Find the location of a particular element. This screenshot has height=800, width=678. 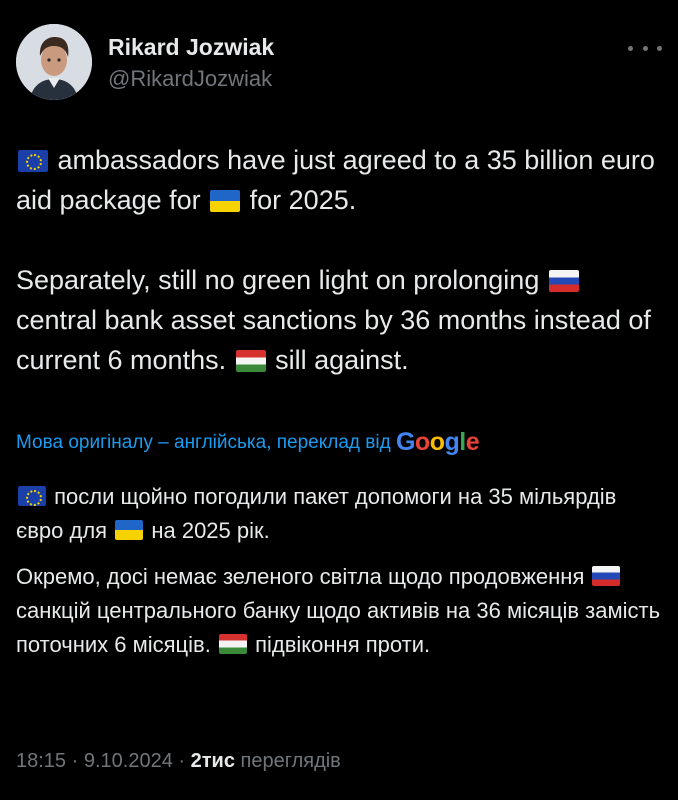

tweet-header: Rikard Jozwiak @RikardJozwiak is located at coordinates (339, 64).